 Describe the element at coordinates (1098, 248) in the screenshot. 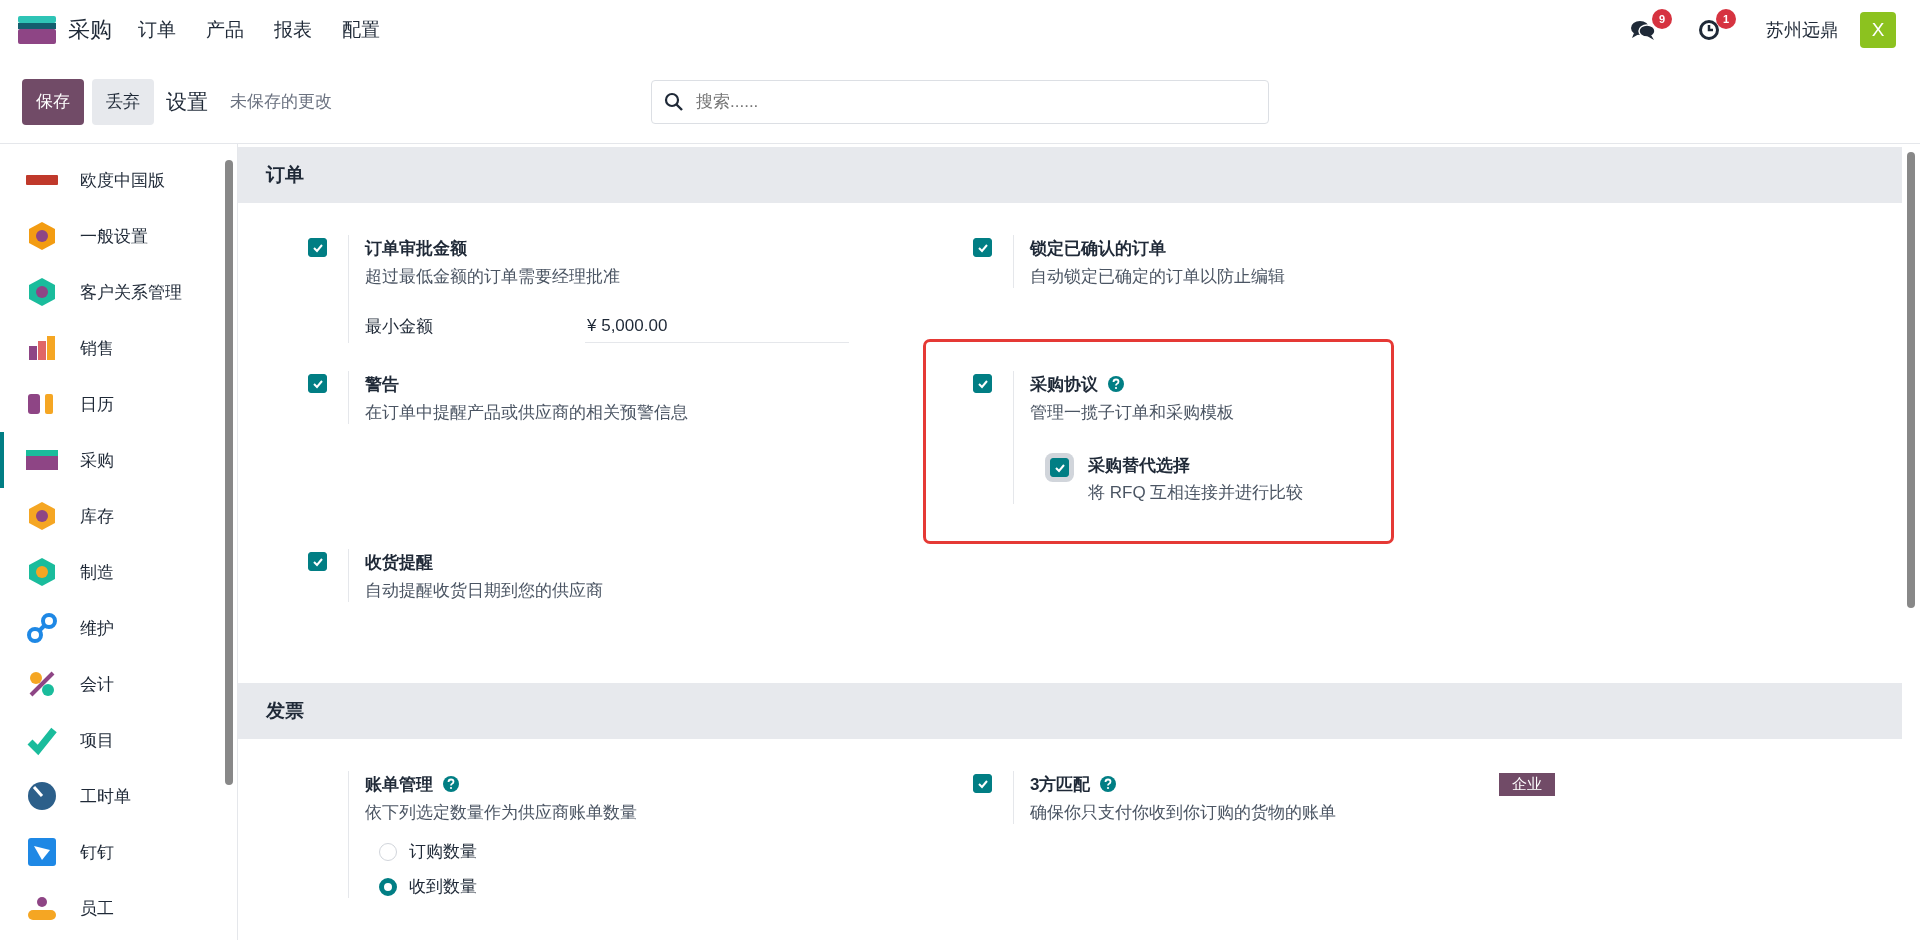

I see `setting-label: 锁定已确认的订单` at that location.